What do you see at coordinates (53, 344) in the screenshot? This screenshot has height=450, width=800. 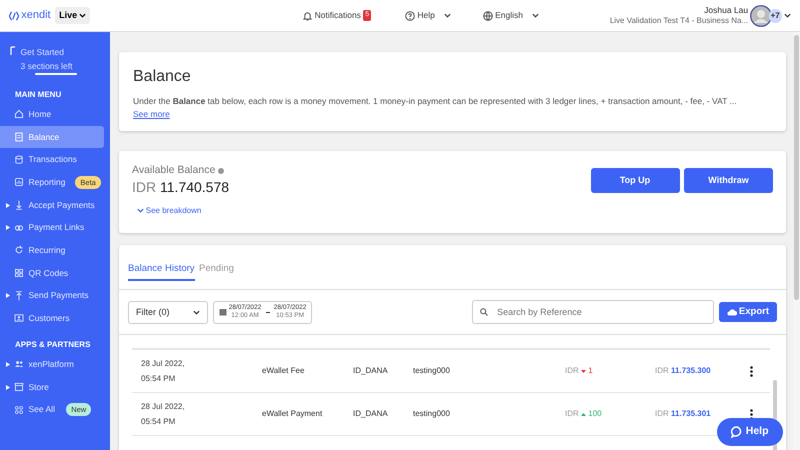 I see `section-heading: APPS & PARTNERS` at bounding box center [53, 344].